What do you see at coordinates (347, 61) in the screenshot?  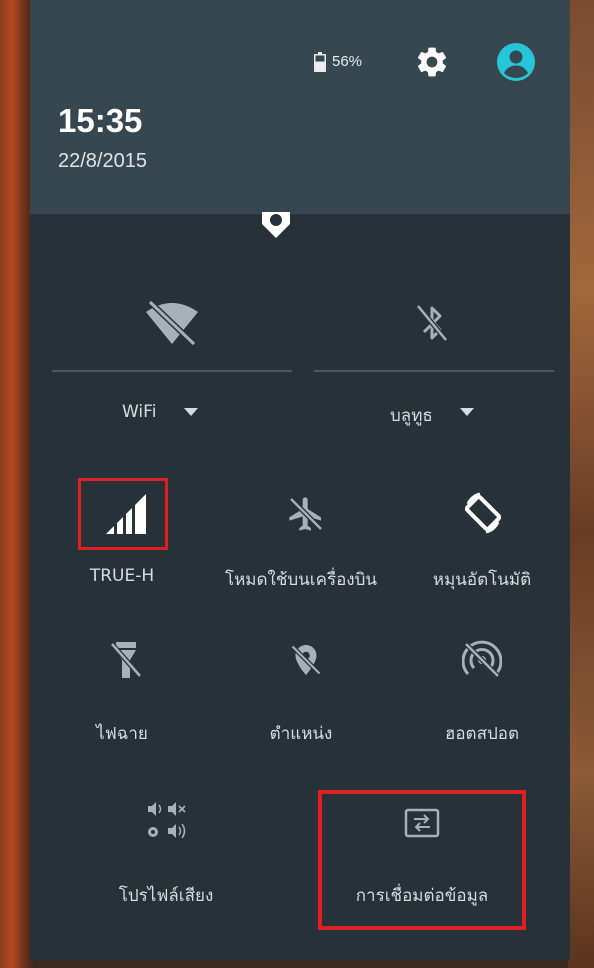 I see `battery-percentage: 56%` at bounding box center [347, 61].